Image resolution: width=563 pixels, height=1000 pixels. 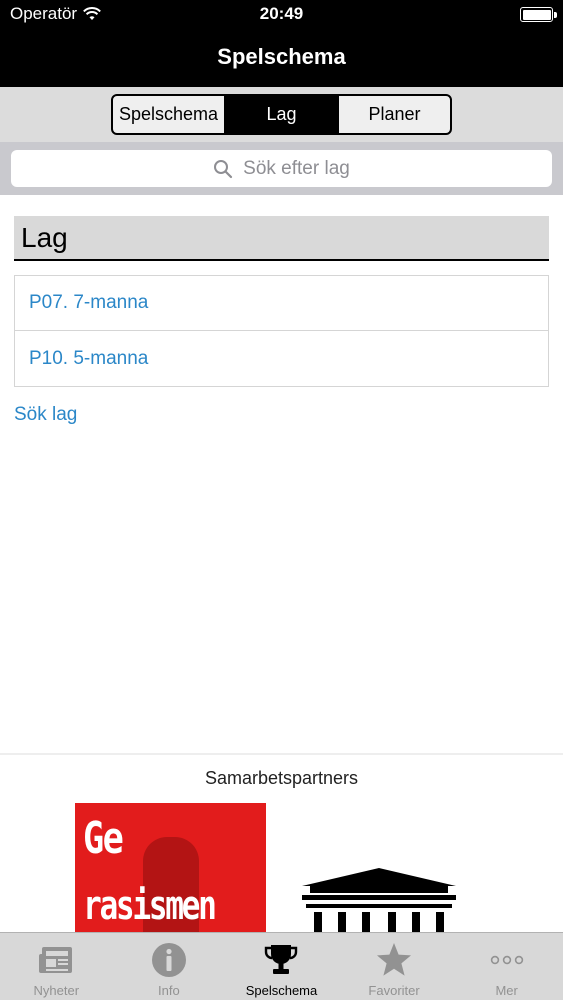 I want to click on list-item: P10. 5-manna, so click(x=281, y=358).